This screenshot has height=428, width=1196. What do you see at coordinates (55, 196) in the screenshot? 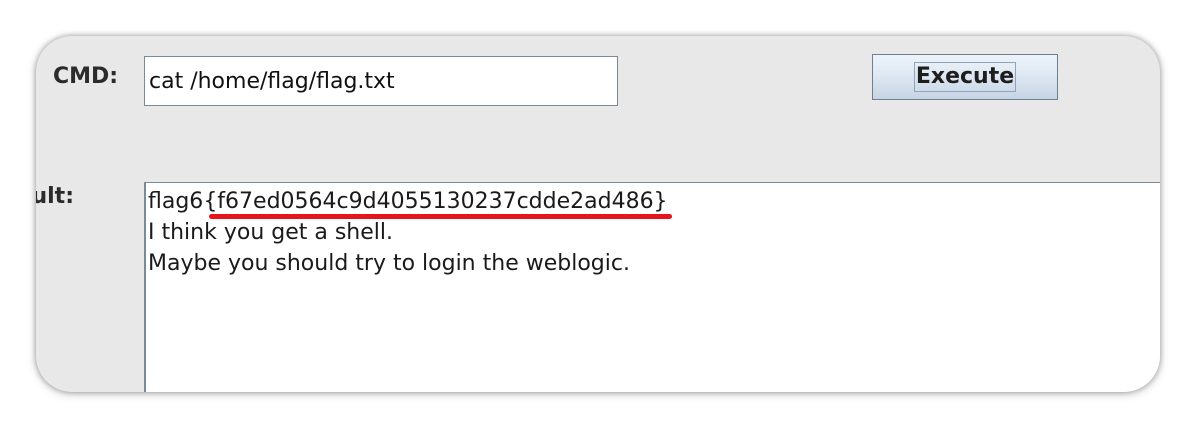
I see `result-label: Result:` at bounding box center [55, 196].